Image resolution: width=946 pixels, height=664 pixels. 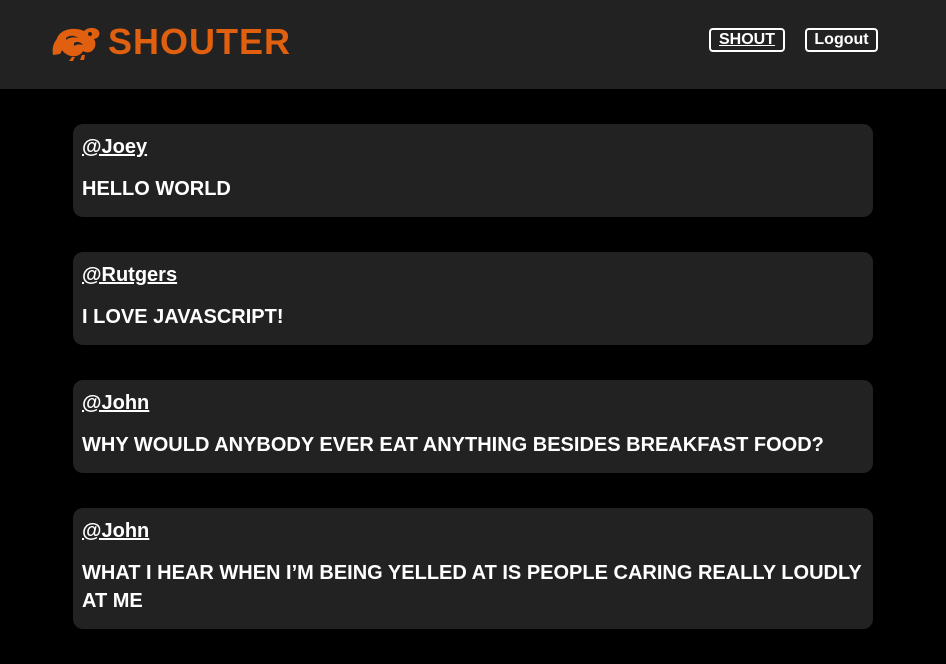 What do you see at coordinates (473, 298) in the screenshot?
I see `shout-card: @Rutgers I LOVE JAVASCRIPT!` at bounding box center [473, 298].